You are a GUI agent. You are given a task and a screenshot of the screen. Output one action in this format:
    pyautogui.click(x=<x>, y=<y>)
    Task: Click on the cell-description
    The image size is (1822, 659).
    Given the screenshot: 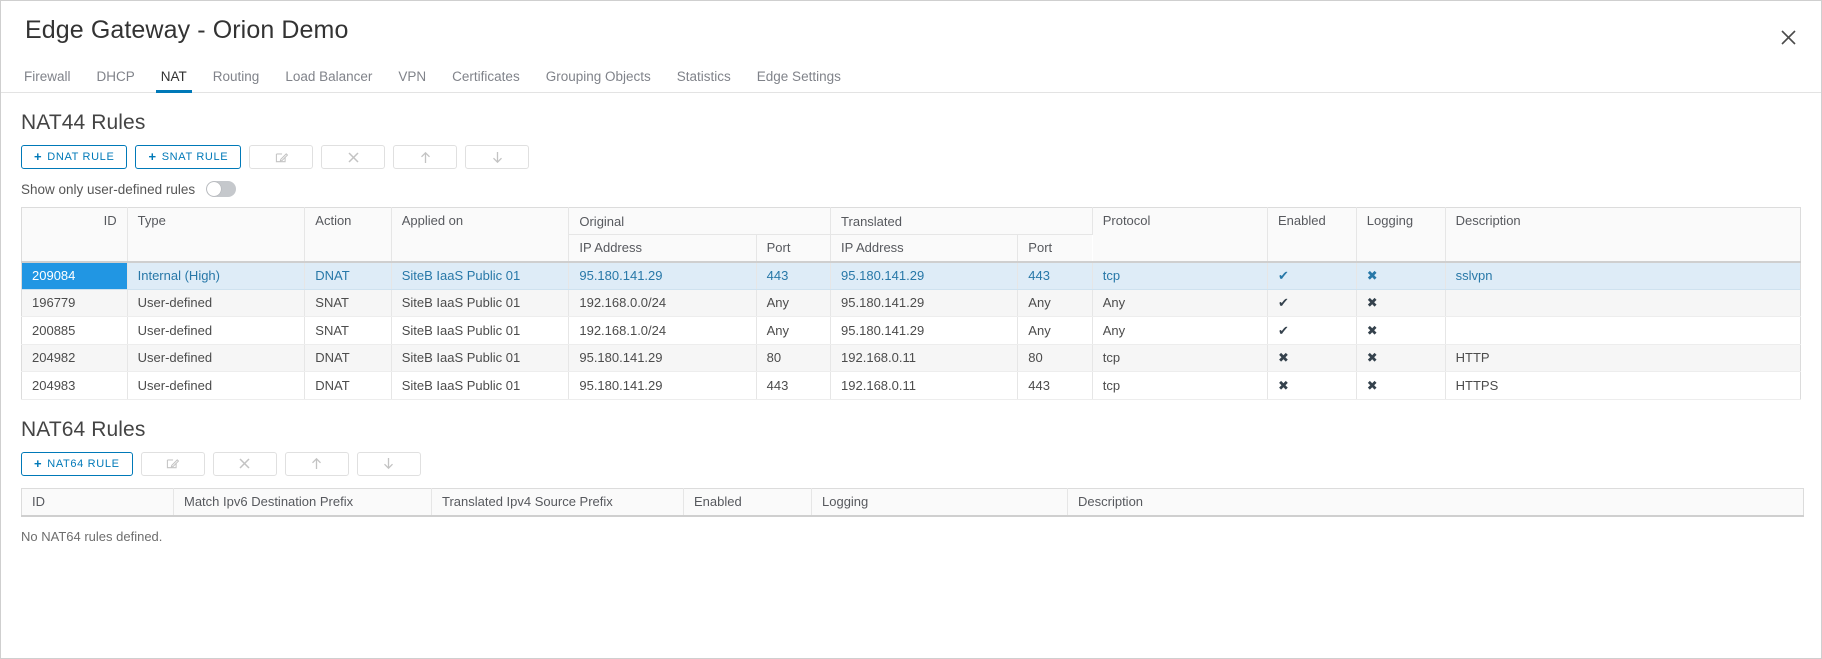 What is the action you would take?
    pyautogui.click(x=1623, y=303)
    